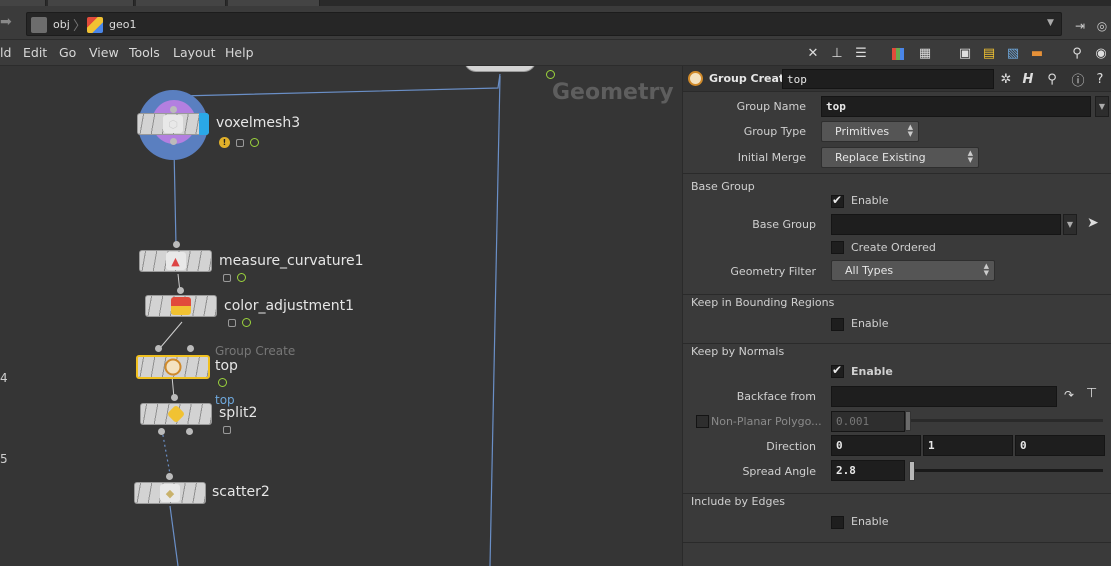  I want to click on node-color-adjustment1, so click(181, 306).